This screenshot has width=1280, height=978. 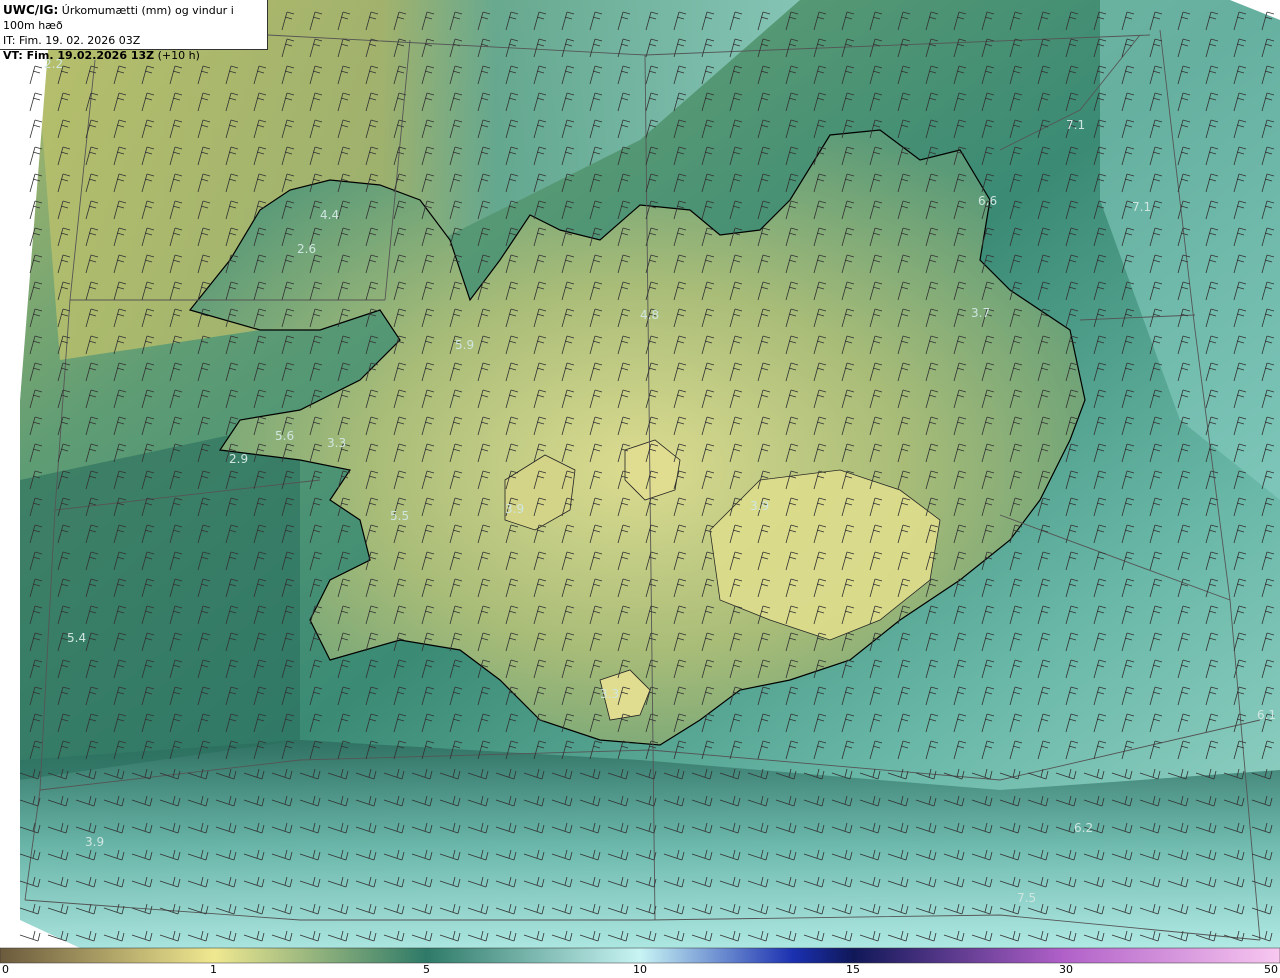 What do you see at coordinates (79, 55) in the screenshot?
I see `valid-time: VT: Fim. 19.02.2026 13Z` at bounding box center [79, 55].